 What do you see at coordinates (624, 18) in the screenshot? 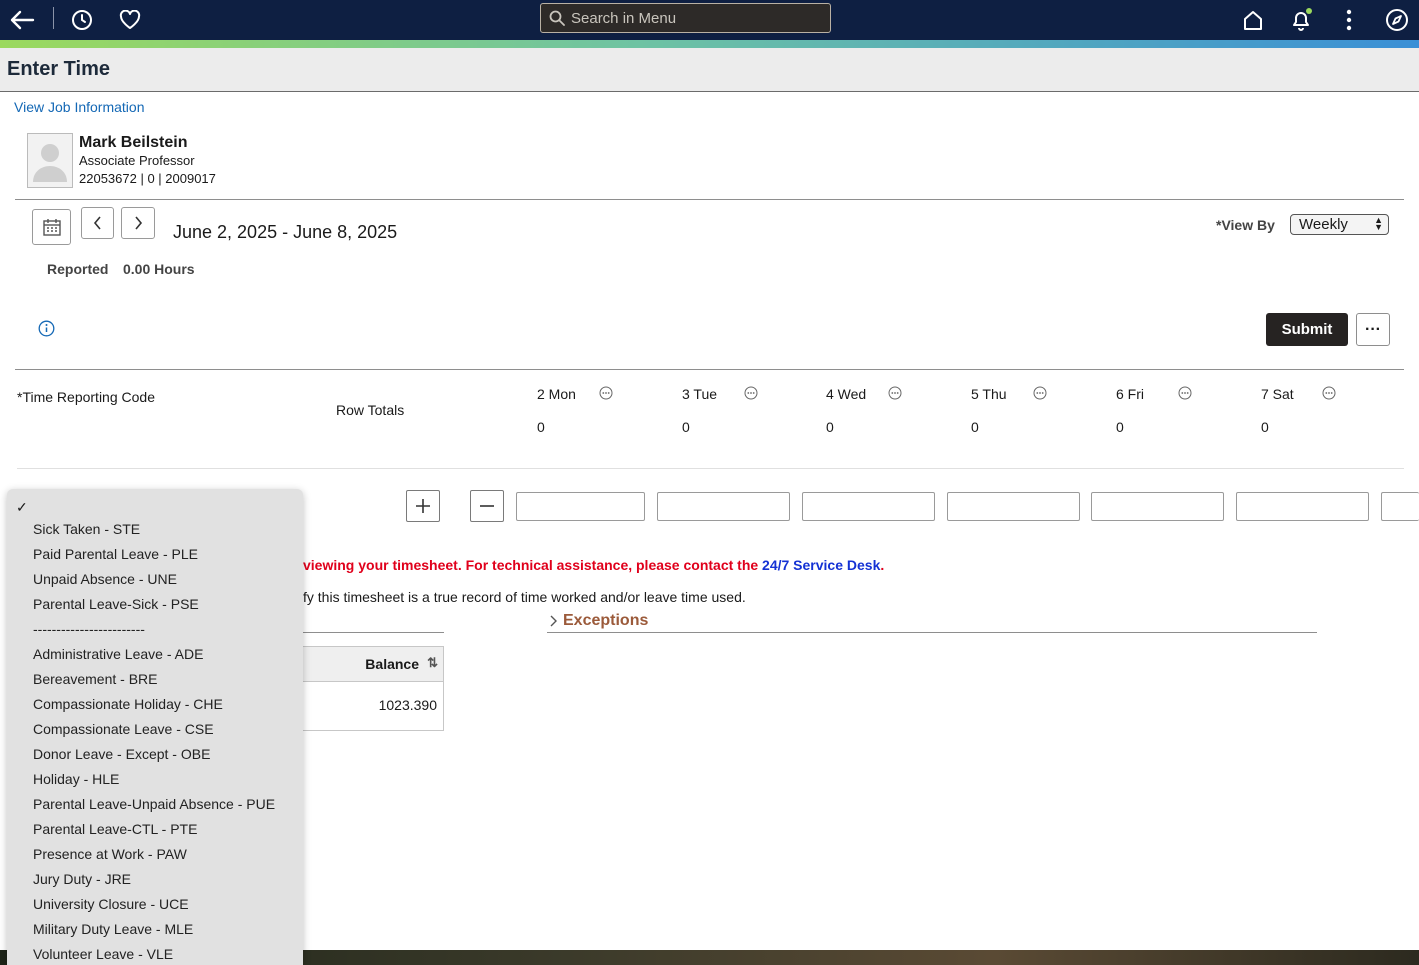
I see `search-placeholder: Search in Menu` at bounding box center [624, 18].